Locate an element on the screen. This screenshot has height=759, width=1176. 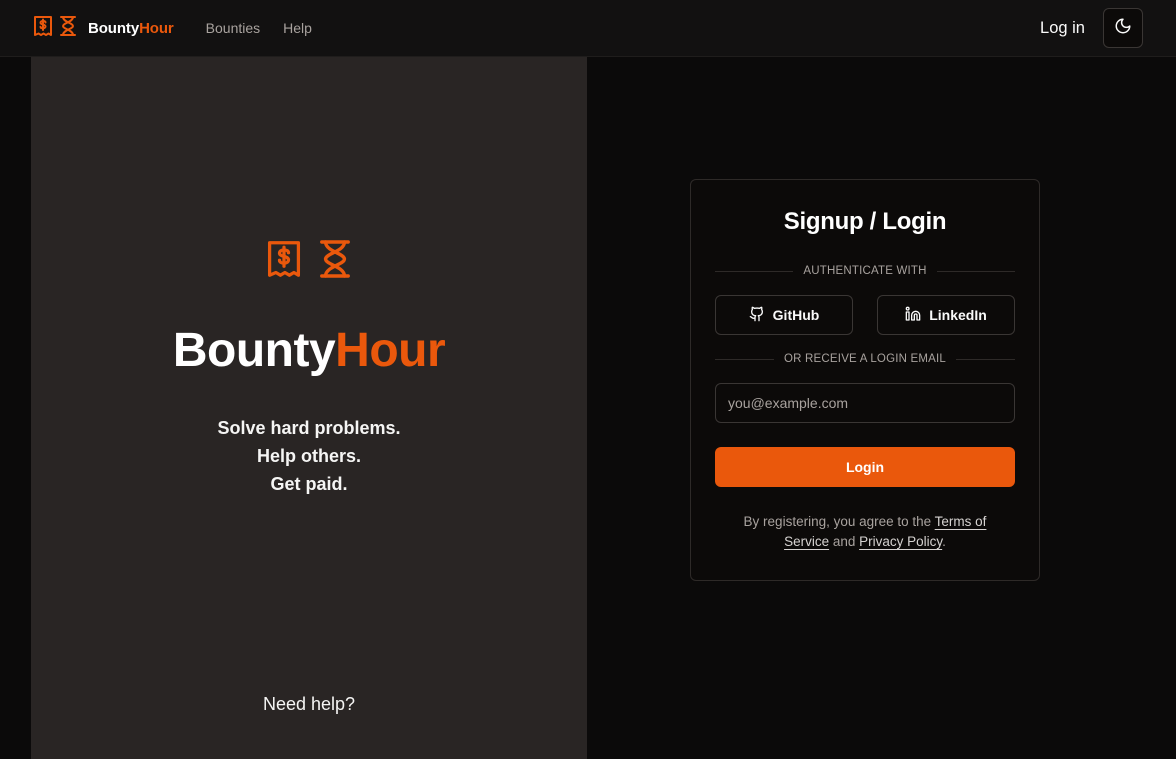
theme-toggle-button is located at coordinates (1123, 28).